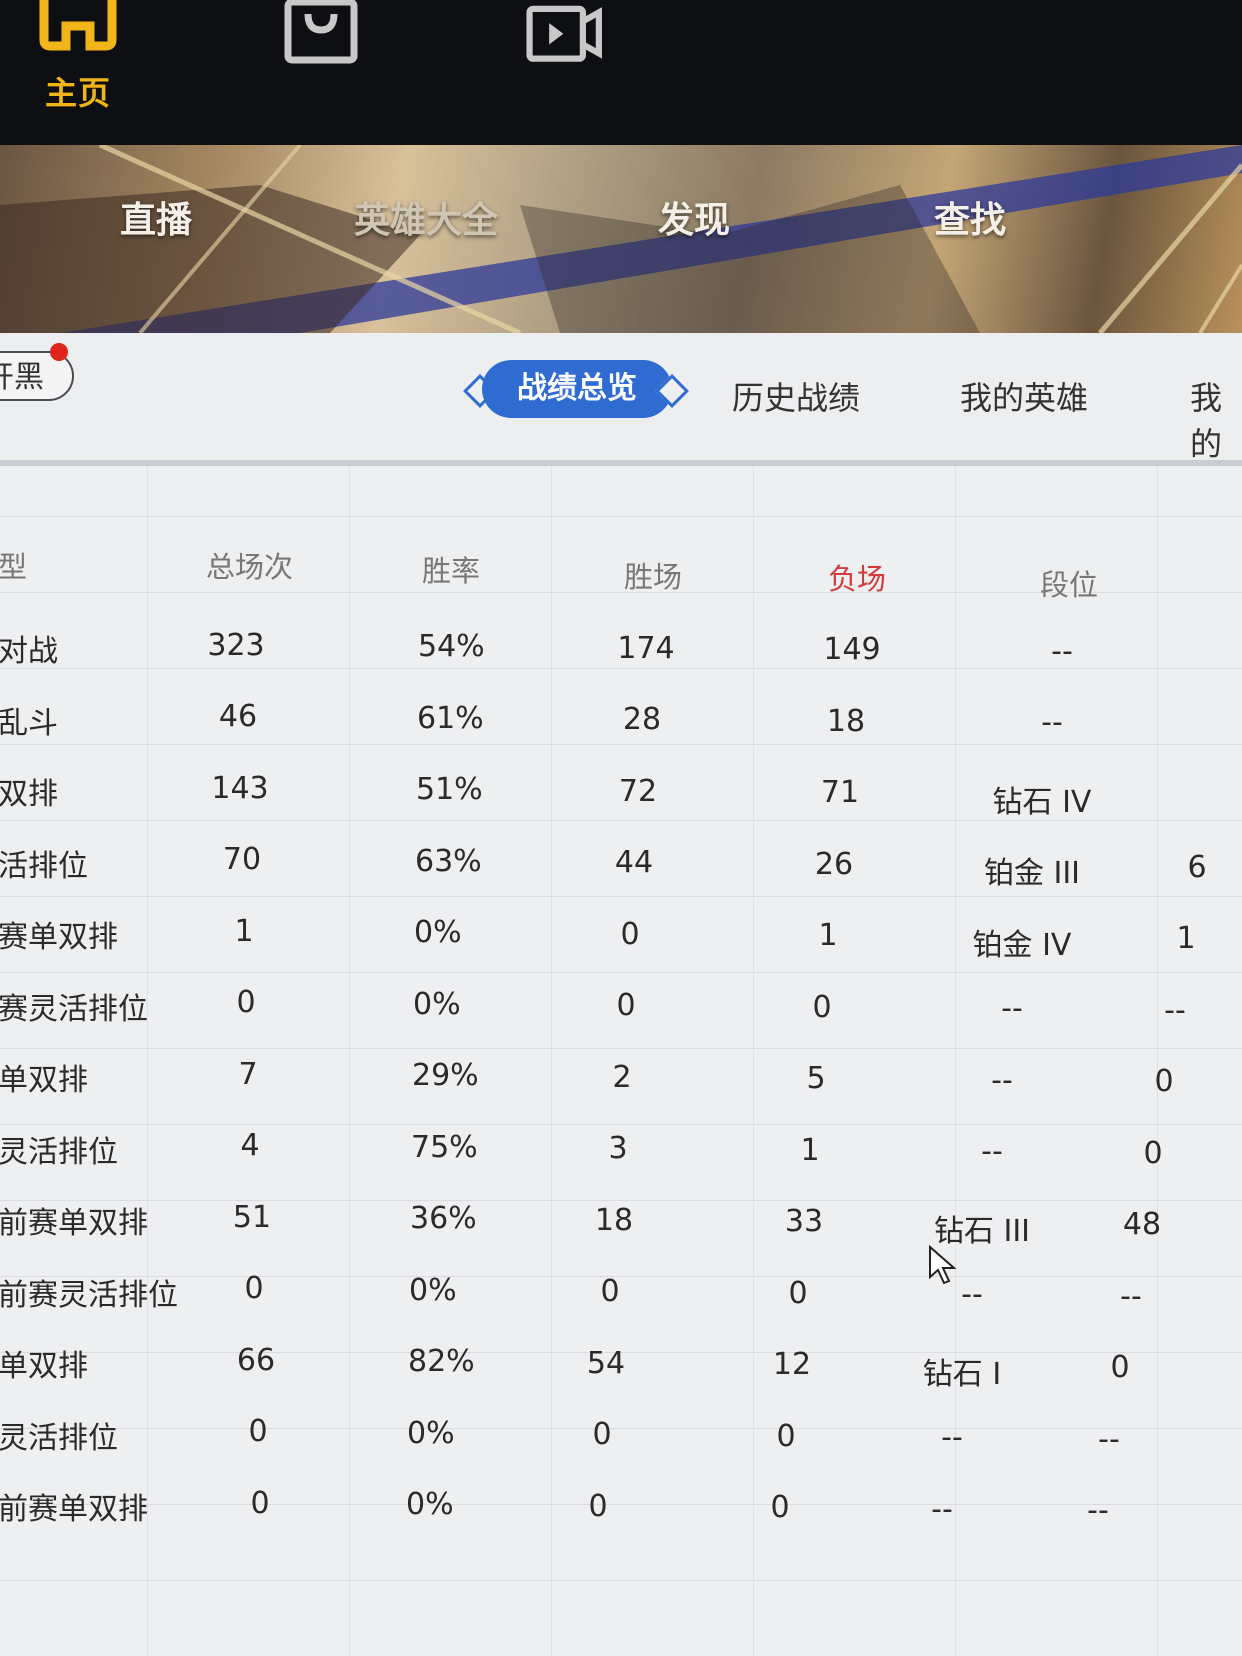  Describe the element at coordinates (816, 1078) in the screenshot. I see `cell-losses: 5` at that location.